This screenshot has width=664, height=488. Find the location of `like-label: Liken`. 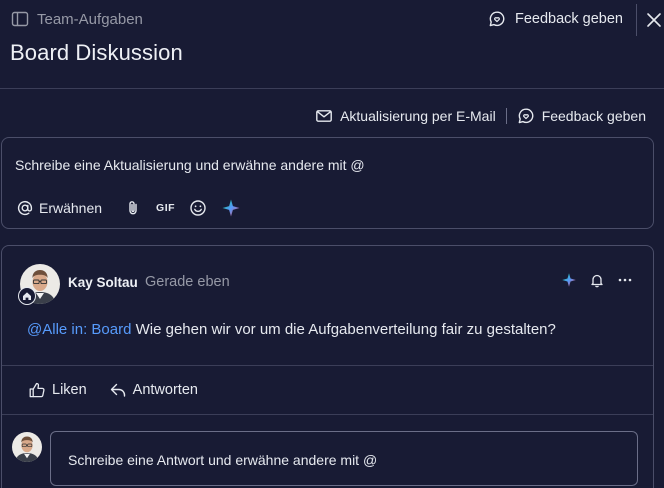

like-label: Liken is located at coordinates (69, 390).